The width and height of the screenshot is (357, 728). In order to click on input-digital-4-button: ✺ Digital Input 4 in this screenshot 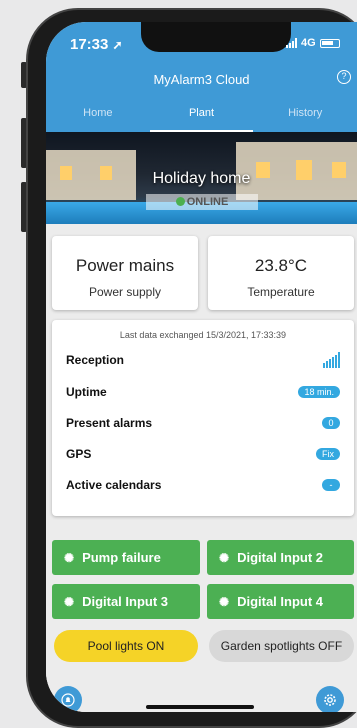, I will do `click(280, 601)`.